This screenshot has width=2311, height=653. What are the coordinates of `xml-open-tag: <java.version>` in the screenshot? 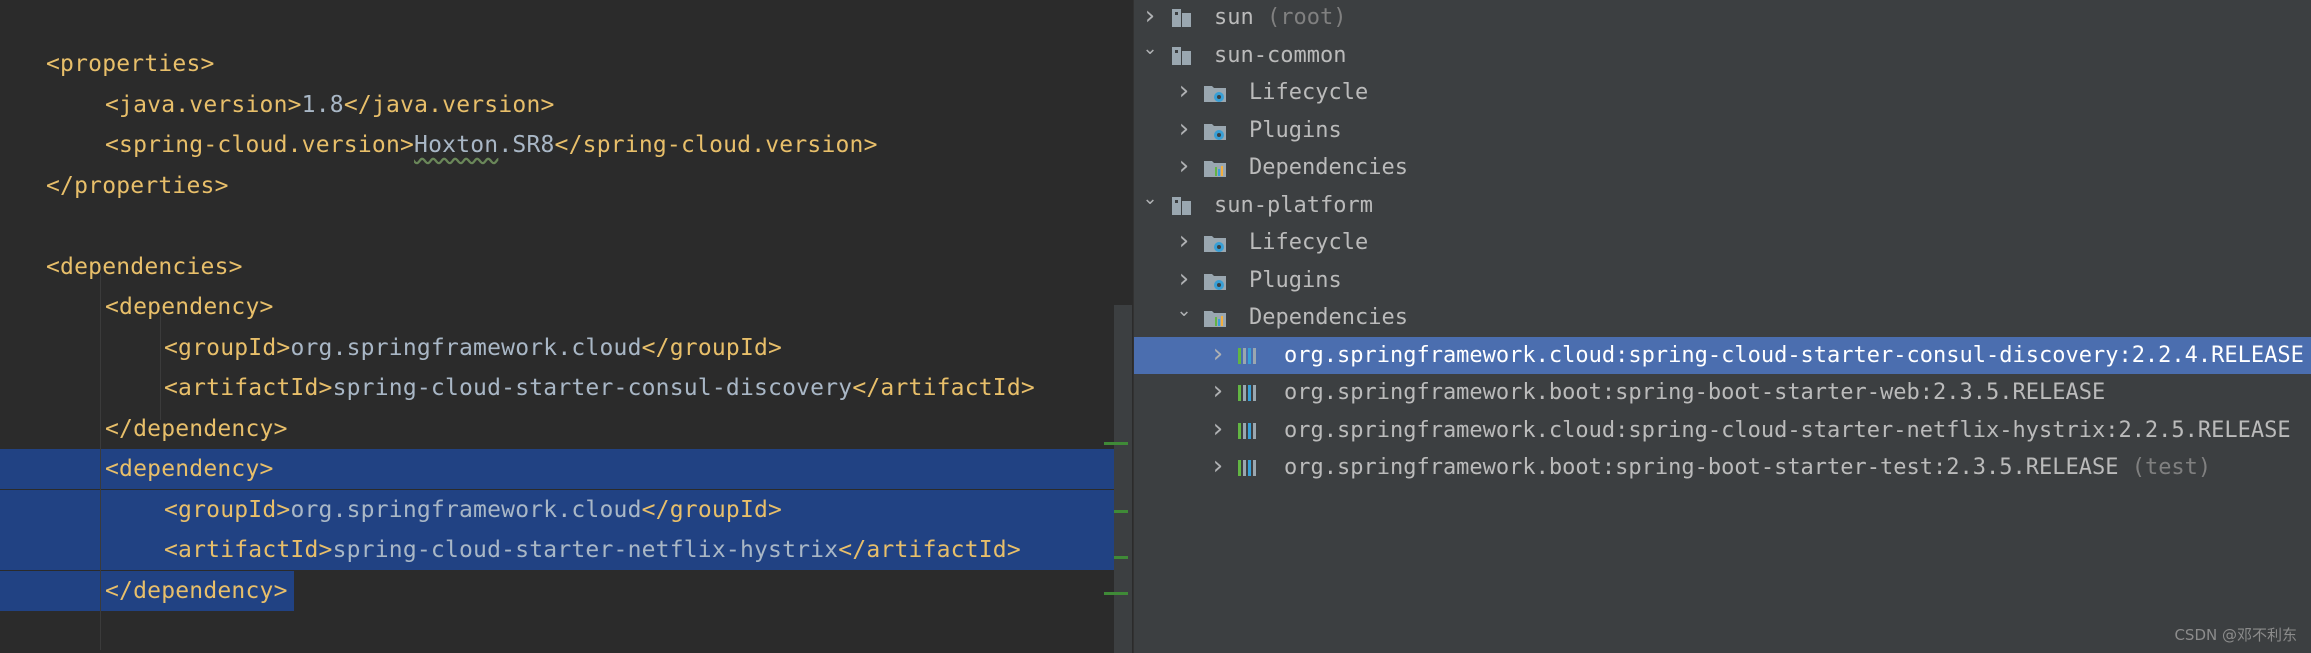 It's located at (203, 104).